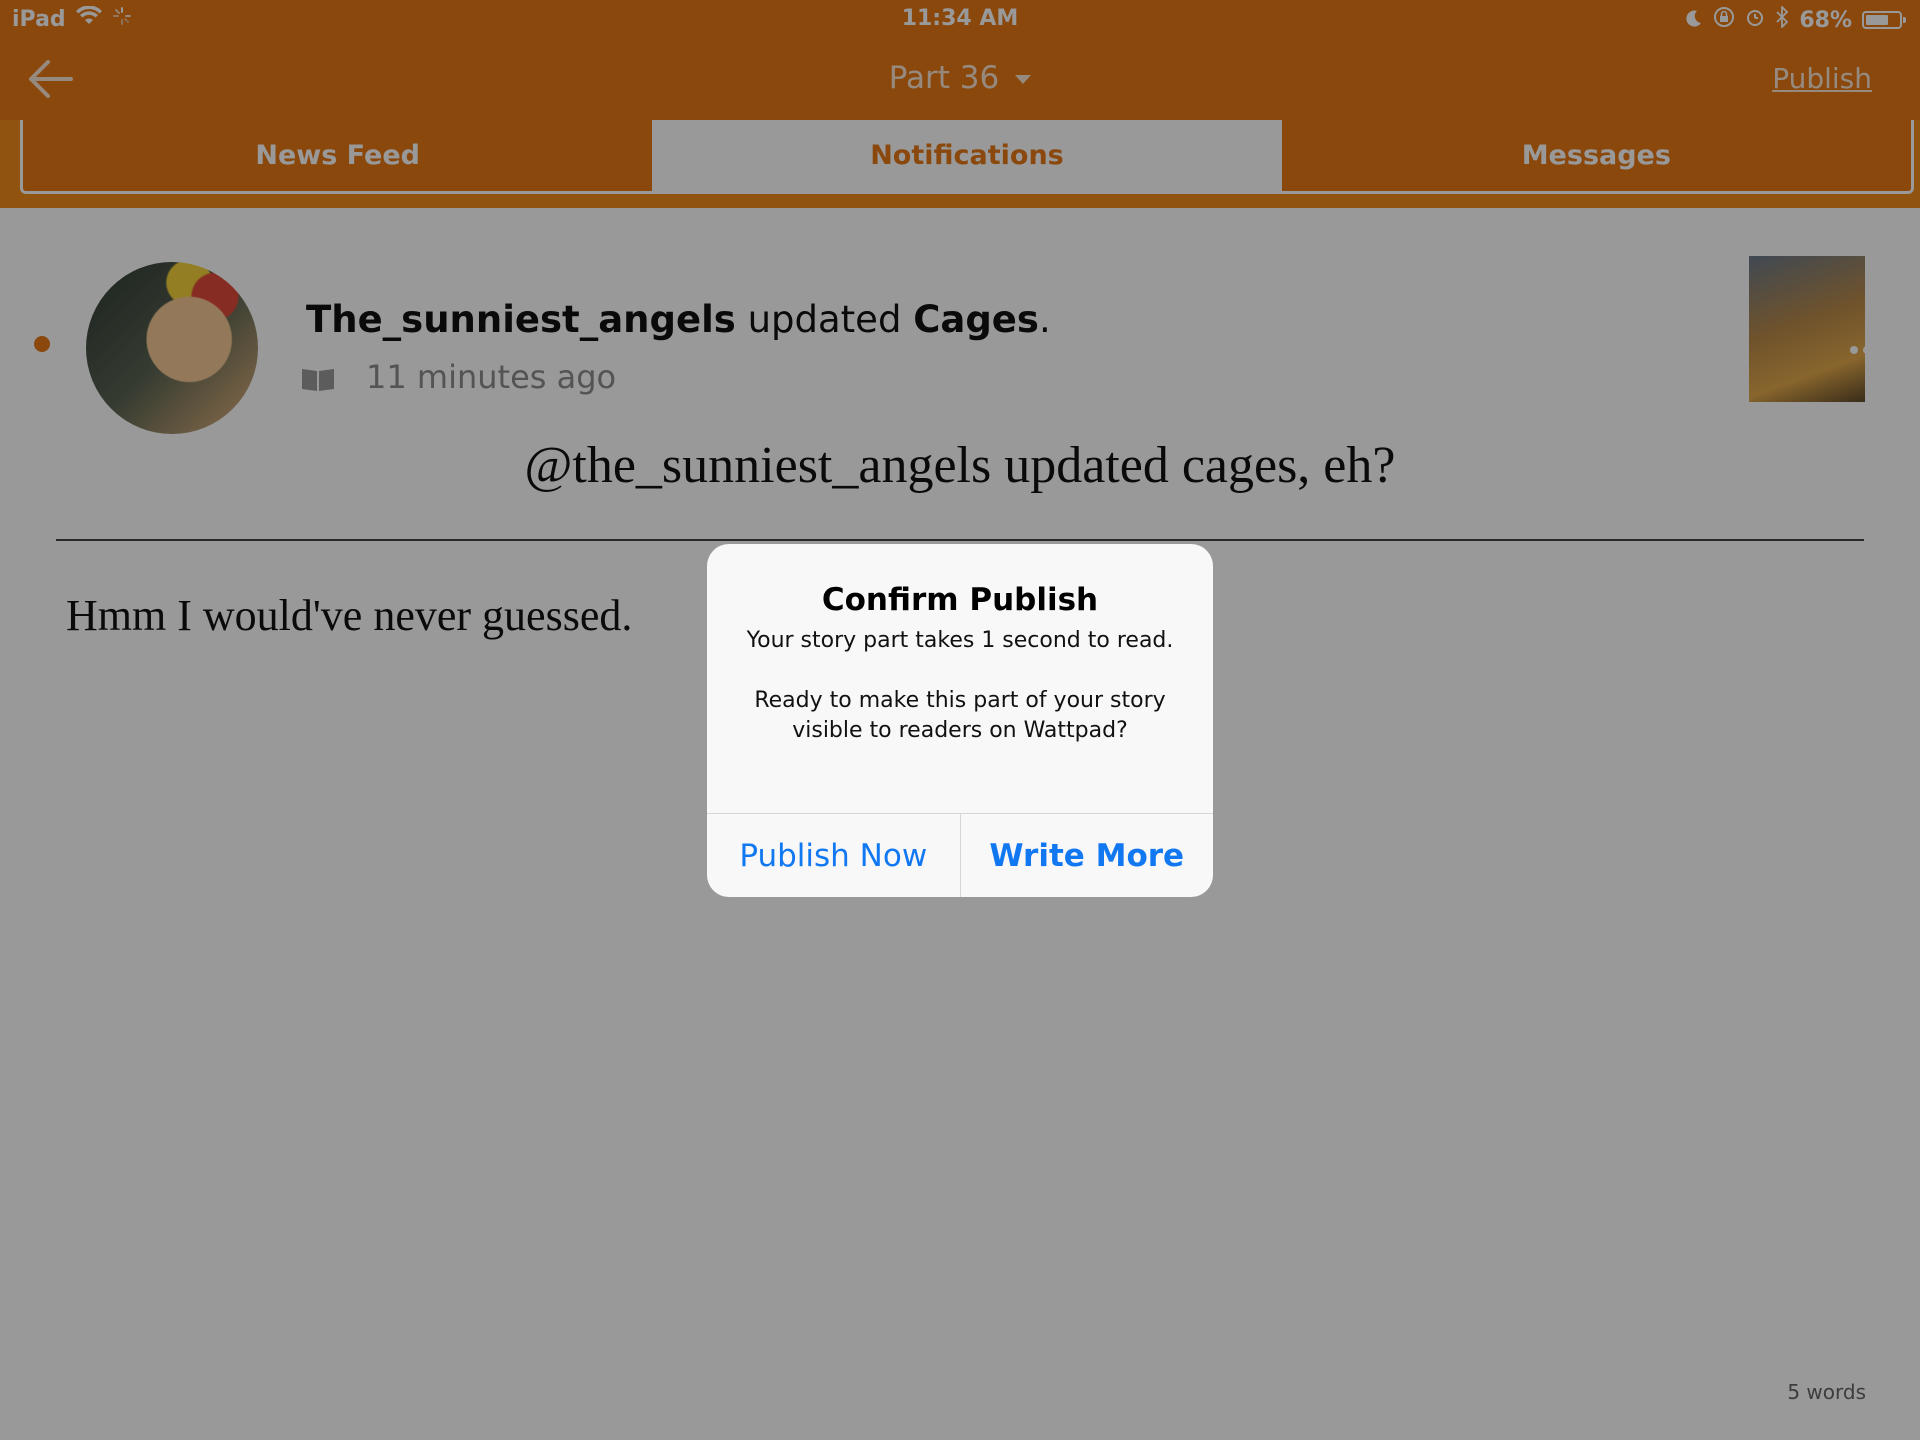 The image size is (1920, 1440). Describe the element at coordinates (1086, 855) in the screenshot. I see `write-more-button: Write More` at that location.